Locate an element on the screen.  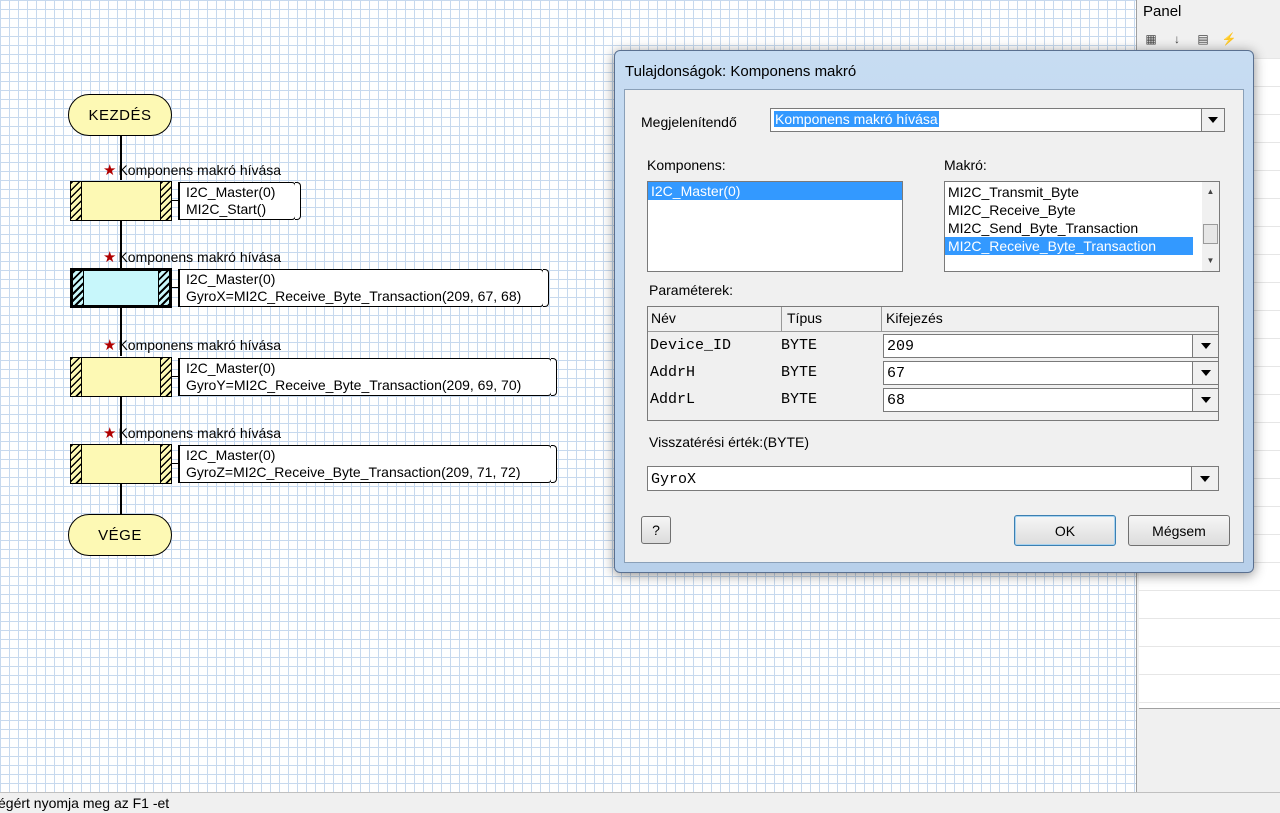
macro-item: MI2C_Transmit_Byte is located at coordinates (1070, 192).